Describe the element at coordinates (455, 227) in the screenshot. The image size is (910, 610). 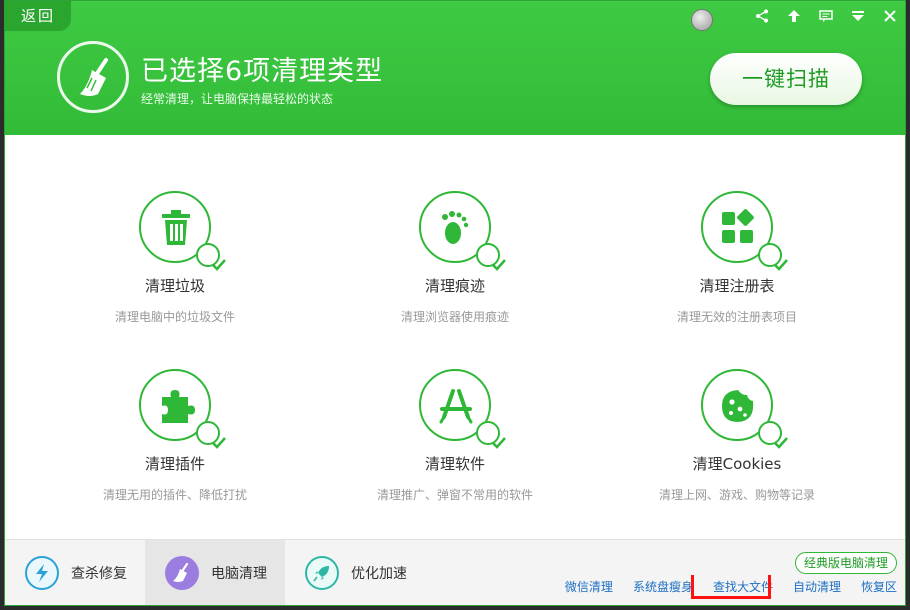
I see `footprint-icon` at that location.